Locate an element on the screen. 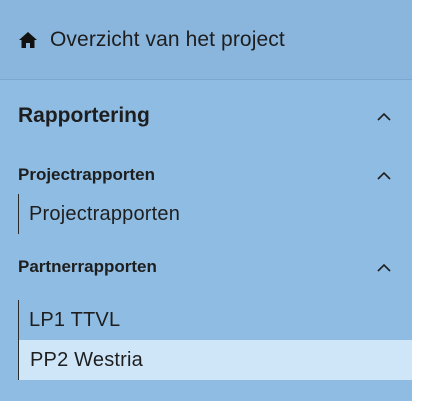 The image size is (428, 401). sidebar-item-lp1-ttvl: LP1 TTVL is located at coordinates (215, 320).